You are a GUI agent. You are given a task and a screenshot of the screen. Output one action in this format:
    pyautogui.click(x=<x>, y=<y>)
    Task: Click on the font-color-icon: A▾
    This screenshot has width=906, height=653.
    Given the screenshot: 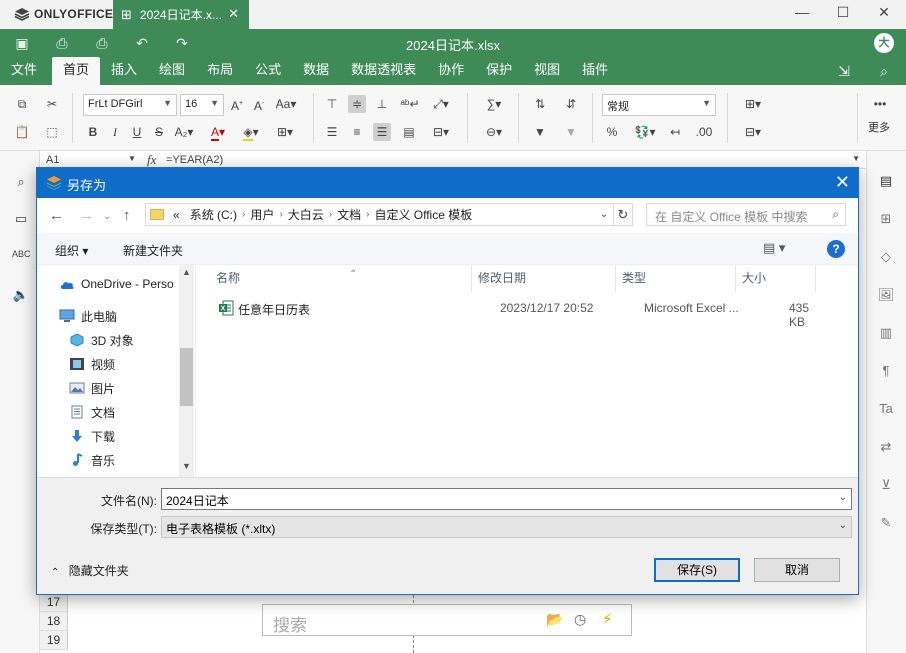 What is the action you would take?
    pyautogui.click(x=218, y=132)
    